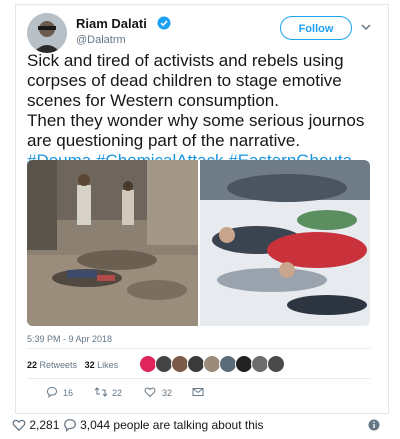  Describe the element at coordinates (366, 27) in the screenshot. I see `chevron-down-icon` at that location.